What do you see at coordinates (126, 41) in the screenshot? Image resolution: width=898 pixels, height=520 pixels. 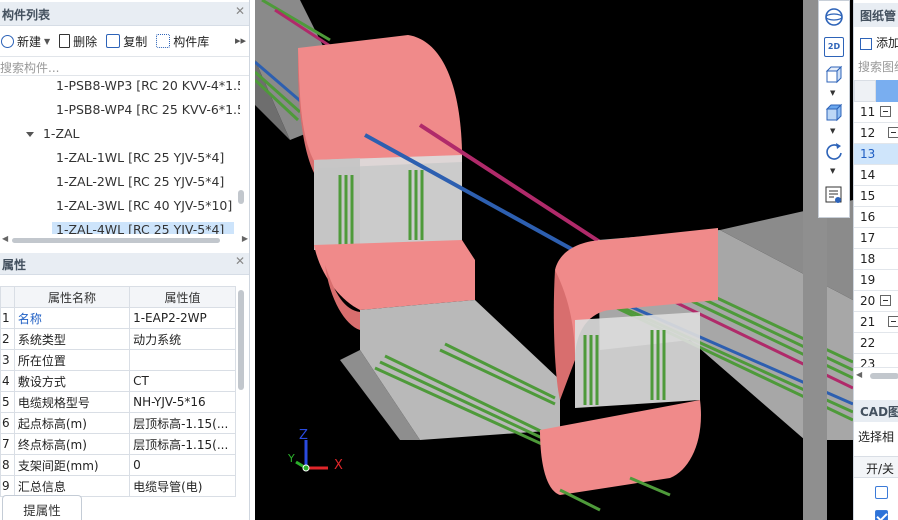 I see `copy-button: 复制` at bounding box center [126, 41].